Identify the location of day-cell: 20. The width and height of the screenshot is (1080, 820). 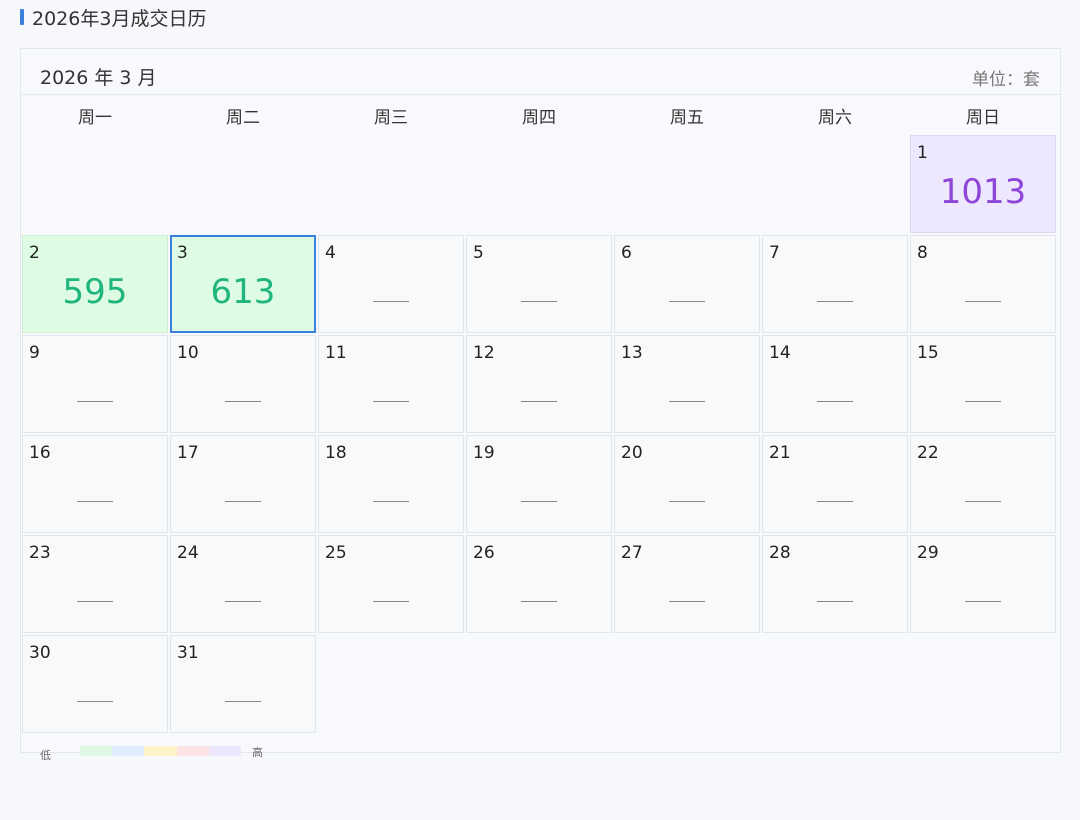
(687, 484).